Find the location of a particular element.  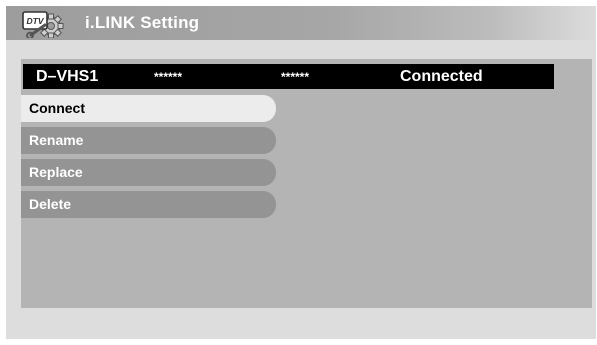

device-name: D–VHS1 is located at coordinates (67, 76).